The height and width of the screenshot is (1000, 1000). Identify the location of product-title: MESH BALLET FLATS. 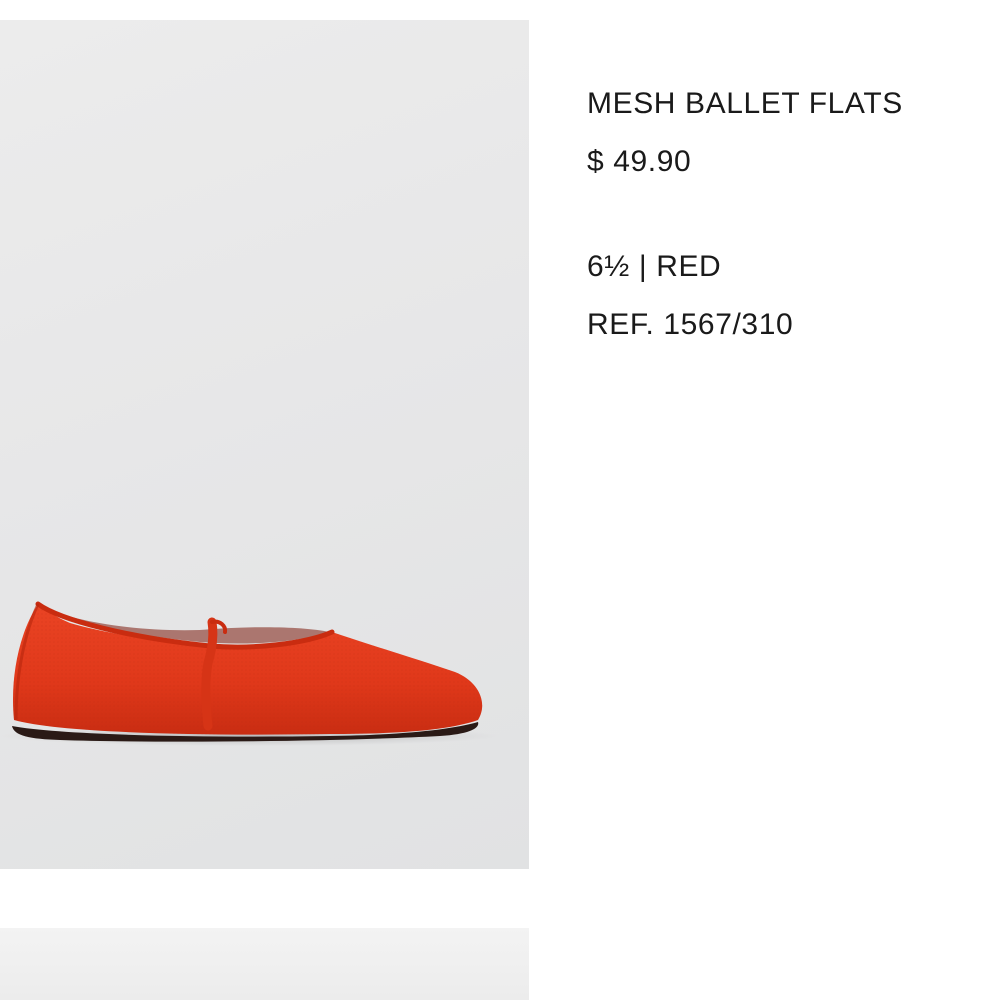
(745, 103).